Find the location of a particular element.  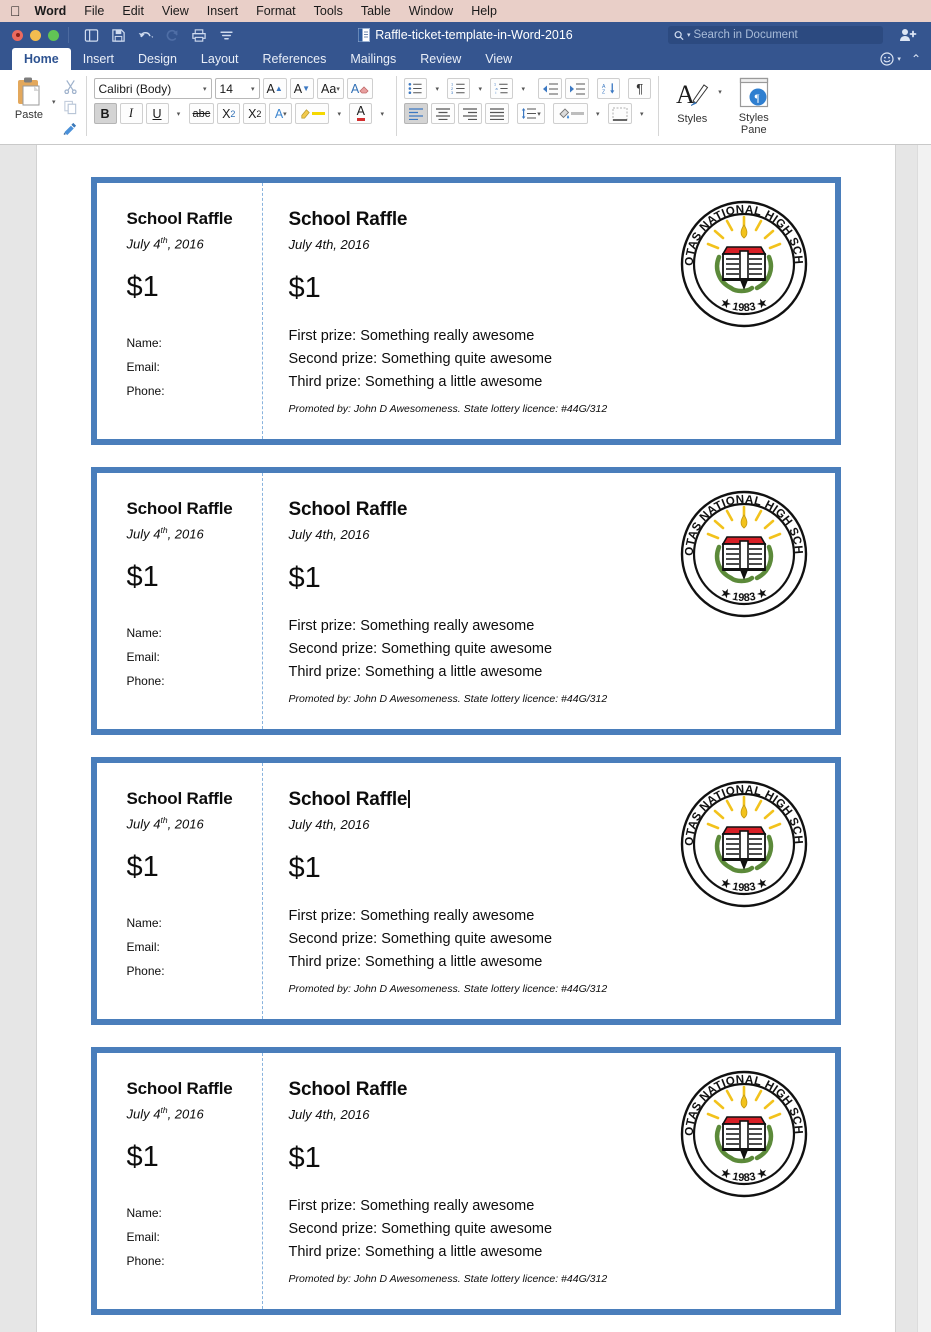

numbered-list-button: 123 is located at coordinates (459, 88).